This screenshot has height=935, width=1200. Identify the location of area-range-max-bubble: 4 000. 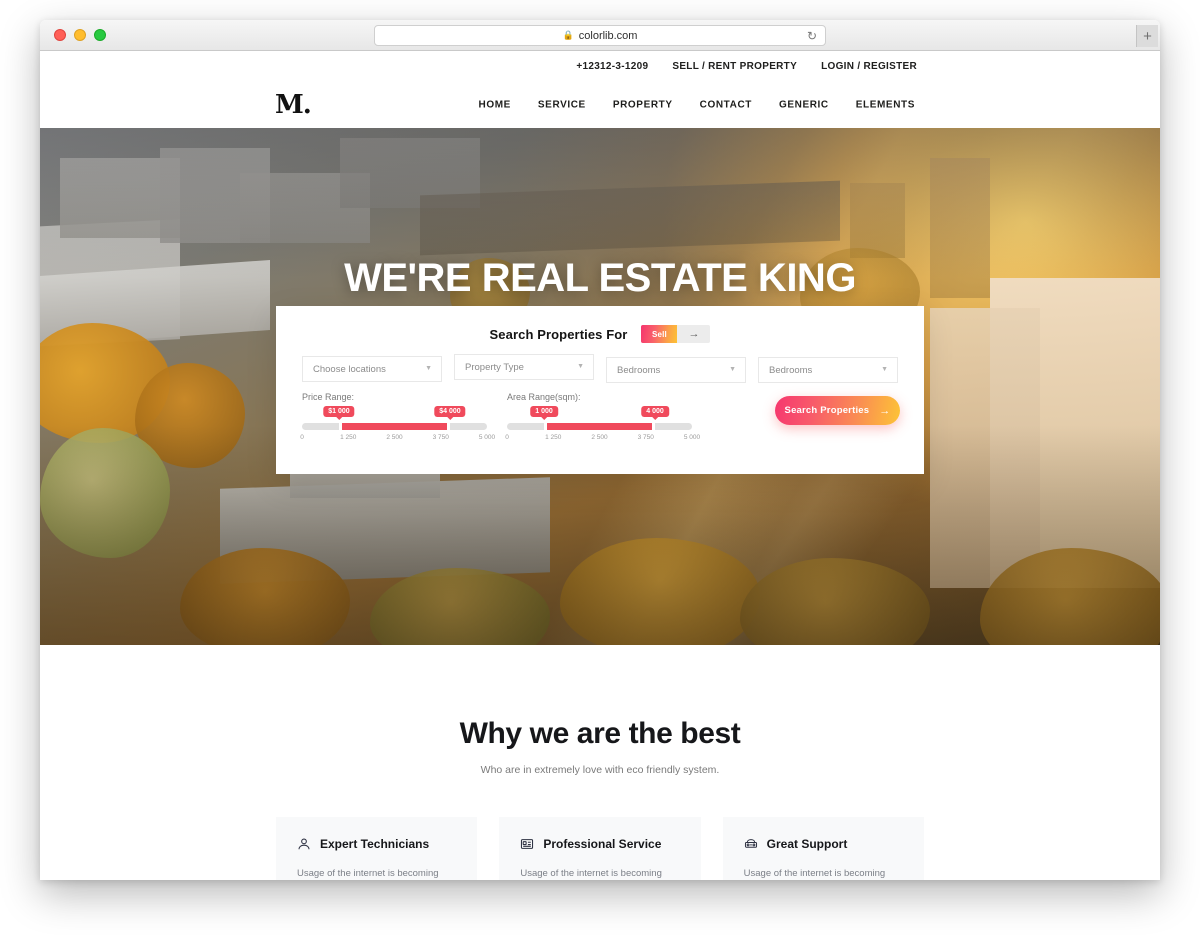
(655, 411).